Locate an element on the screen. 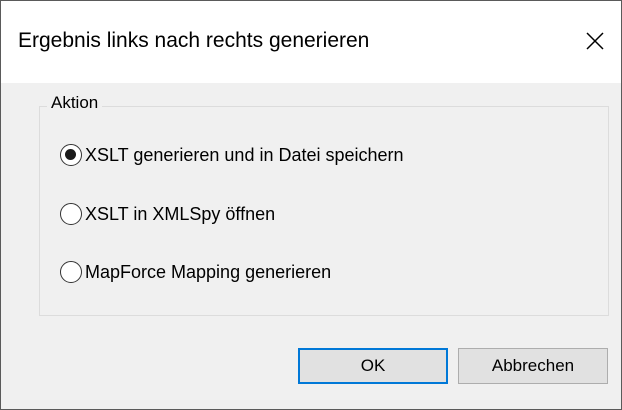 This screenshot has height=410, width=622. radio-option-xslt-save: XSLT generieren und in Datei speichern is located at coordinates (232, 155).